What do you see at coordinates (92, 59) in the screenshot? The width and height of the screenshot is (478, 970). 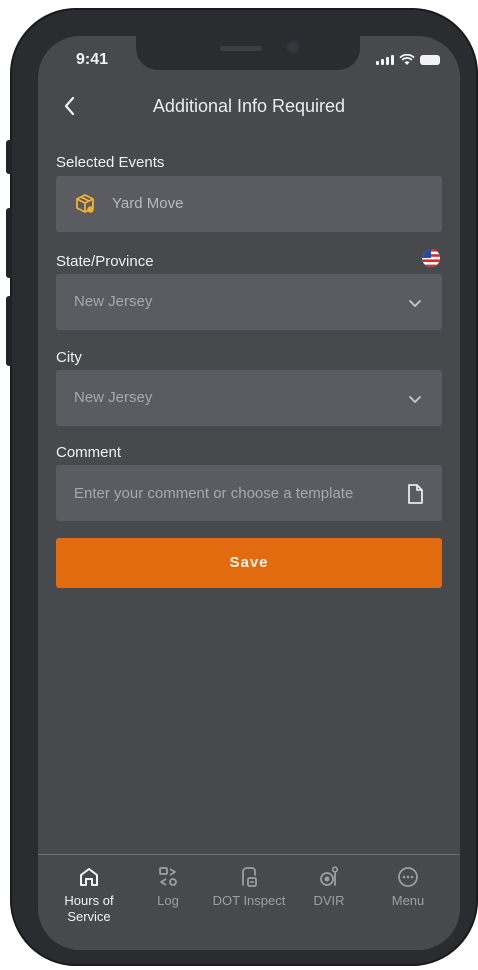 I see `status-time: 9:41` at bounding box center [92, 59].